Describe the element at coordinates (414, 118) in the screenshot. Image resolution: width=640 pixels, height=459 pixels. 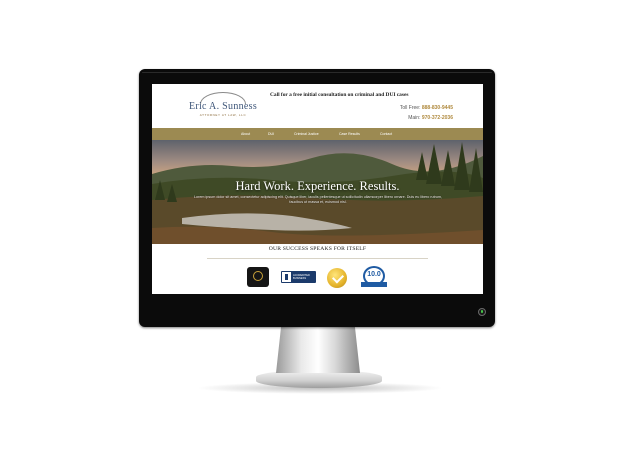
I see `main-phone-label: Main:` at that location.